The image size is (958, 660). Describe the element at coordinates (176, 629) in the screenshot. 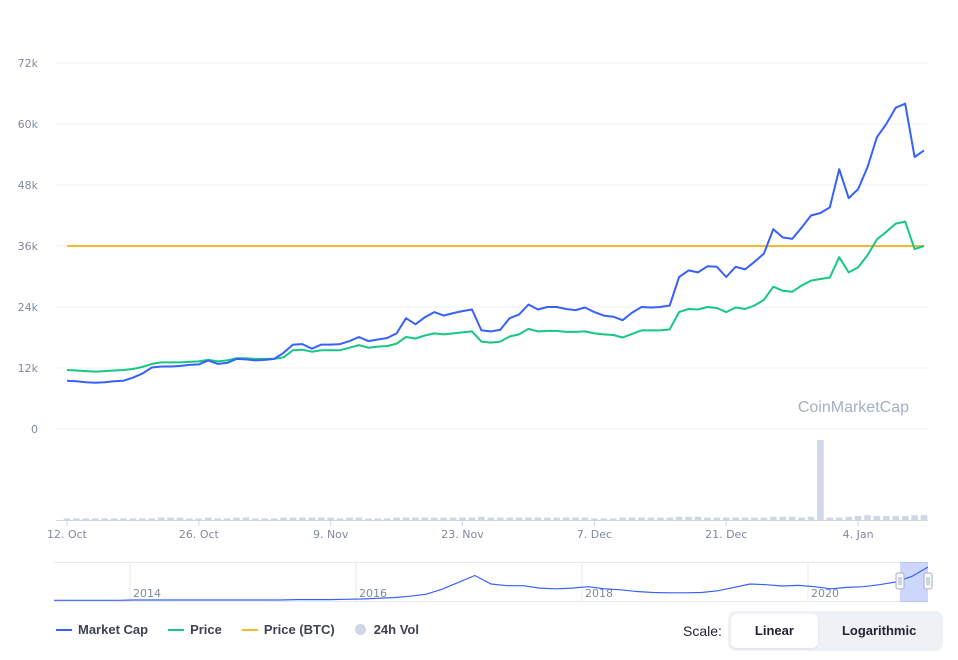

I see `legend-swatch-price` at that location.